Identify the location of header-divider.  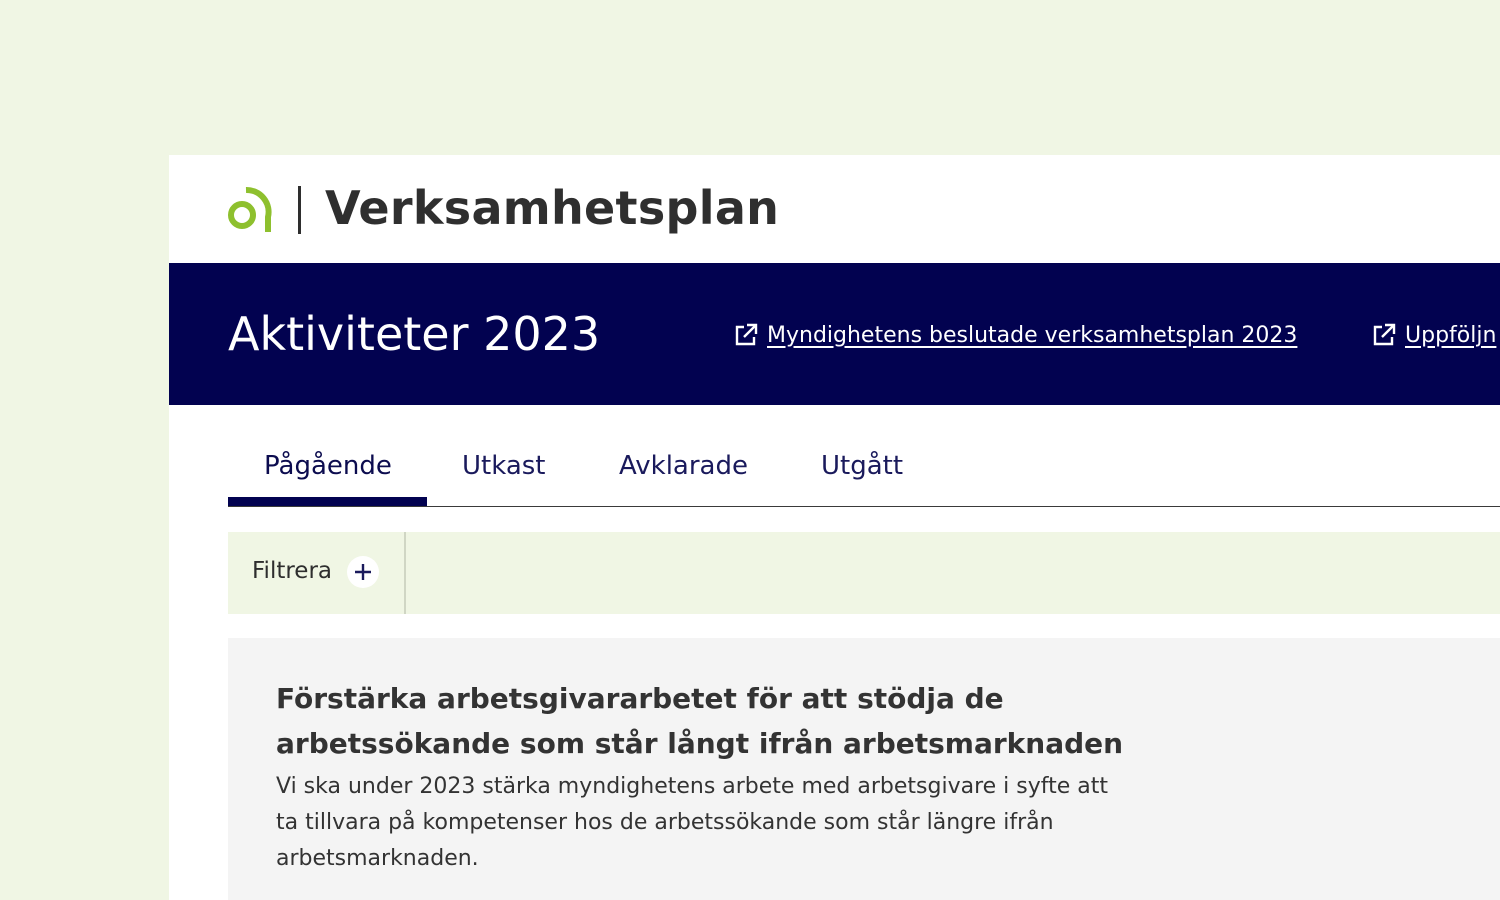
(299, 210).